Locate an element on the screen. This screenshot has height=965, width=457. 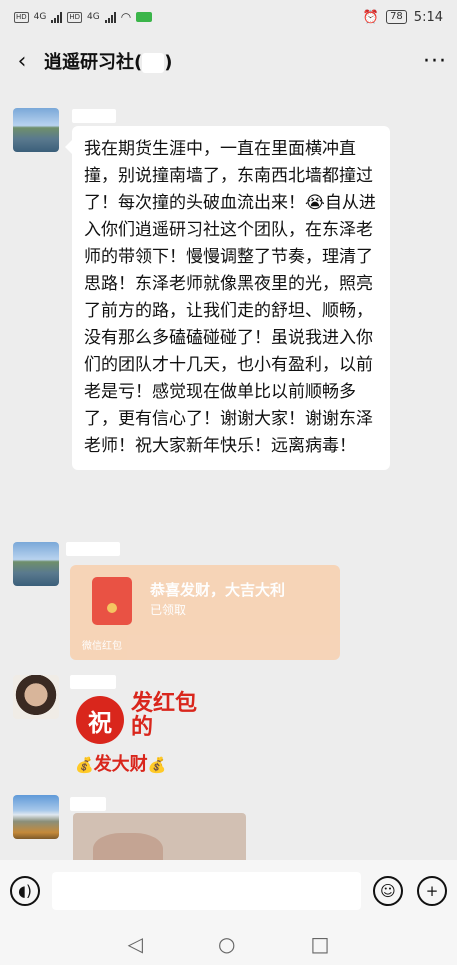
message-input is located at coordinates (206, 891).